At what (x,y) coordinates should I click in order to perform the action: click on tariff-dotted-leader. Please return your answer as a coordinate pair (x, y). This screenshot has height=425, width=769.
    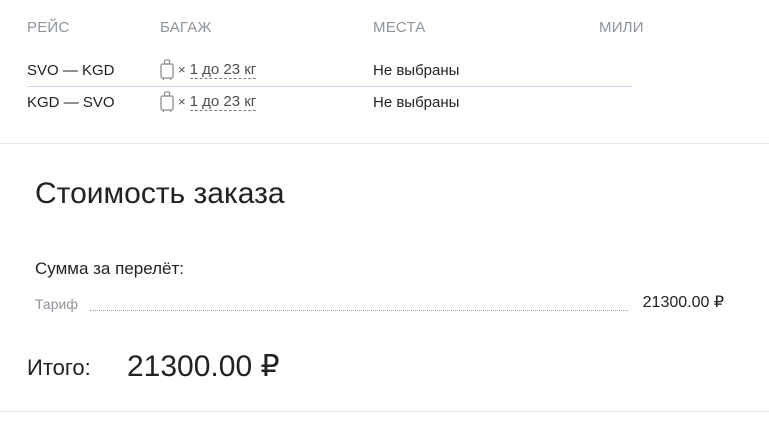
    Looking at the image, I should click on (359, 310).